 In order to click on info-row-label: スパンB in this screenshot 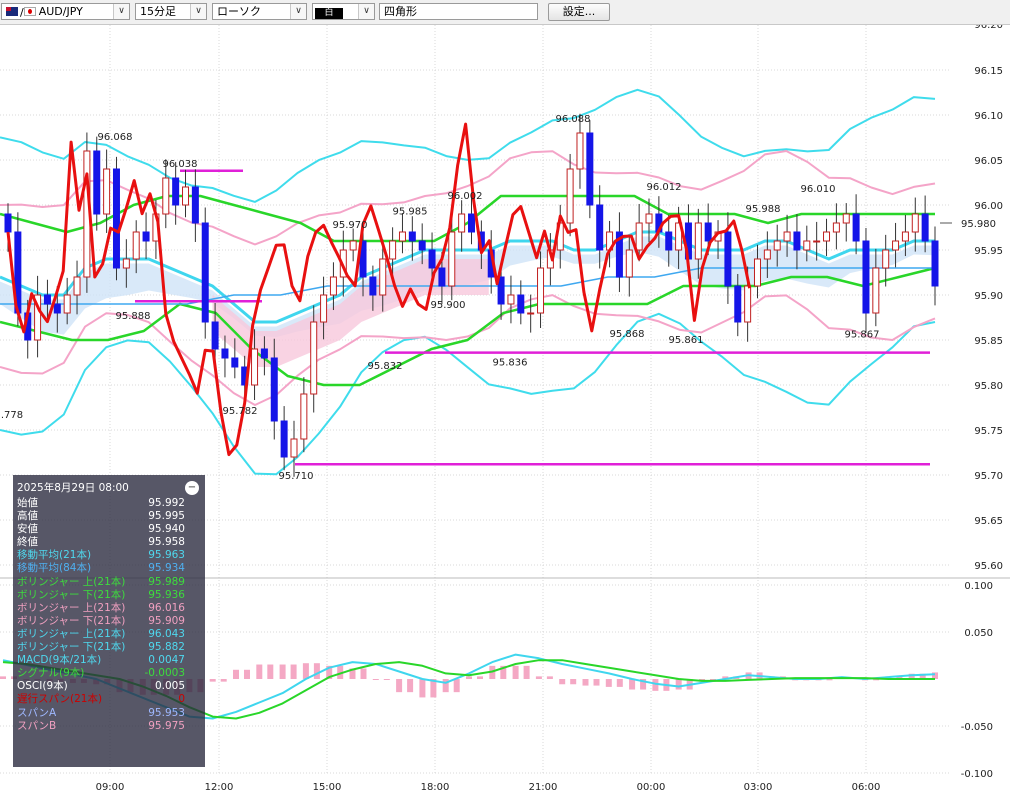, I will do `click(37, 725)`.